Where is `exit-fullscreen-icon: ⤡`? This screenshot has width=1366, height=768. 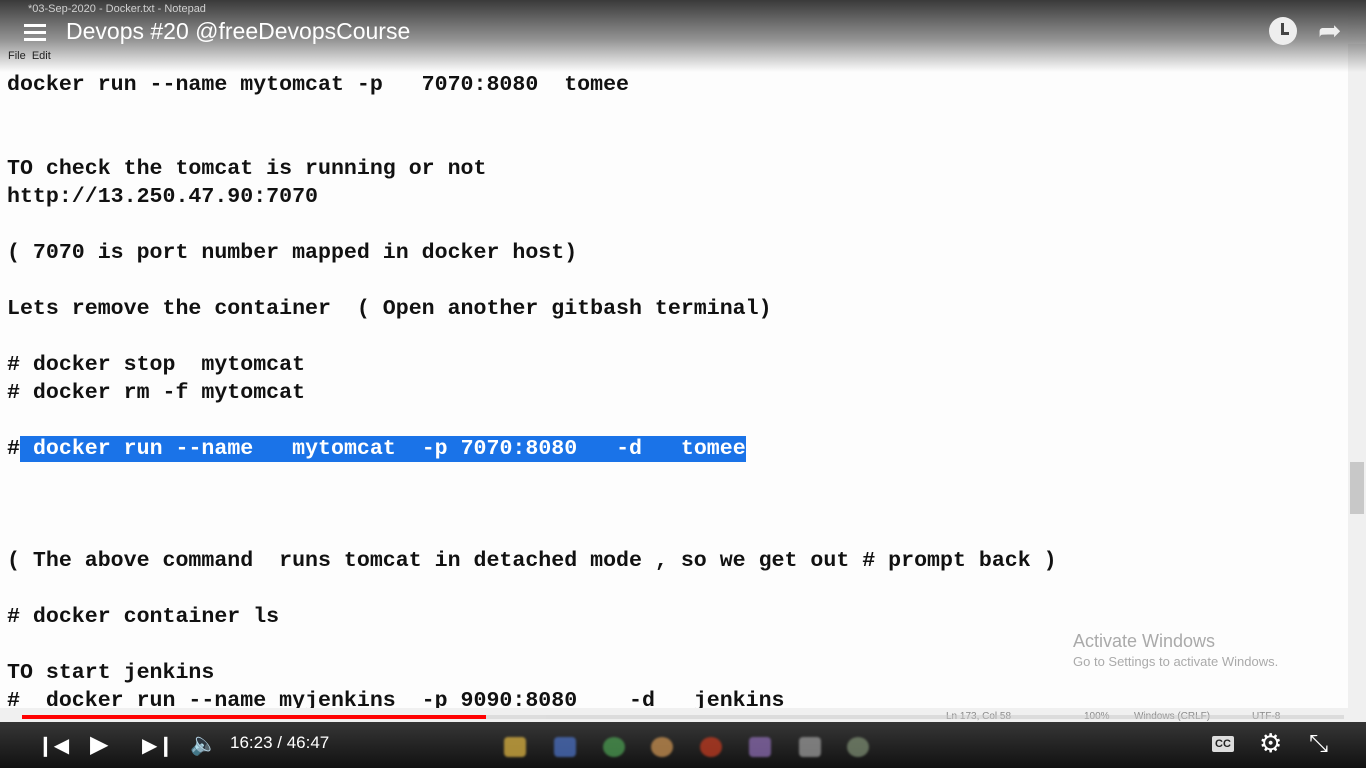
exit-fullscreen-icon: ⤡ is located at coordinates (1318, 744).